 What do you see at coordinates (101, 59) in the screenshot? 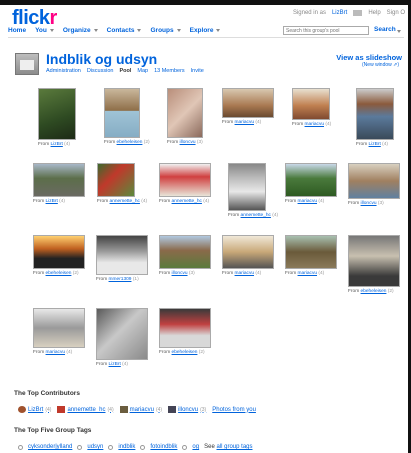
I see `group-title: Indblik og udsyn` at bounding box center [101, 59].